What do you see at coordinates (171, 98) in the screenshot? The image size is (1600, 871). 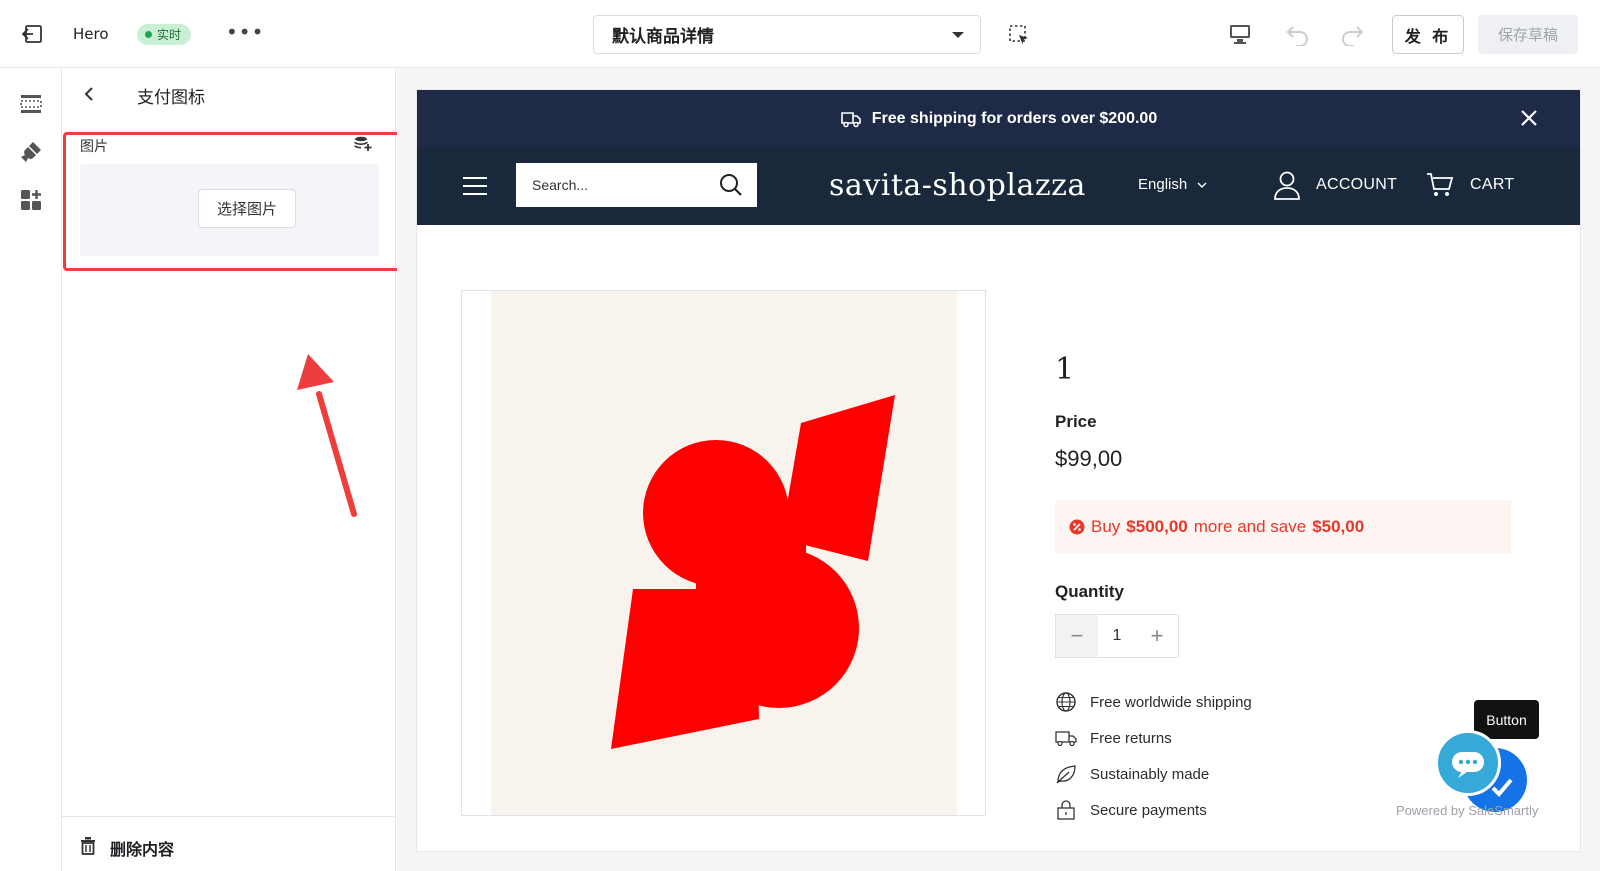 I see `panel-title: 支付图标` at bounding box center [171, 98].